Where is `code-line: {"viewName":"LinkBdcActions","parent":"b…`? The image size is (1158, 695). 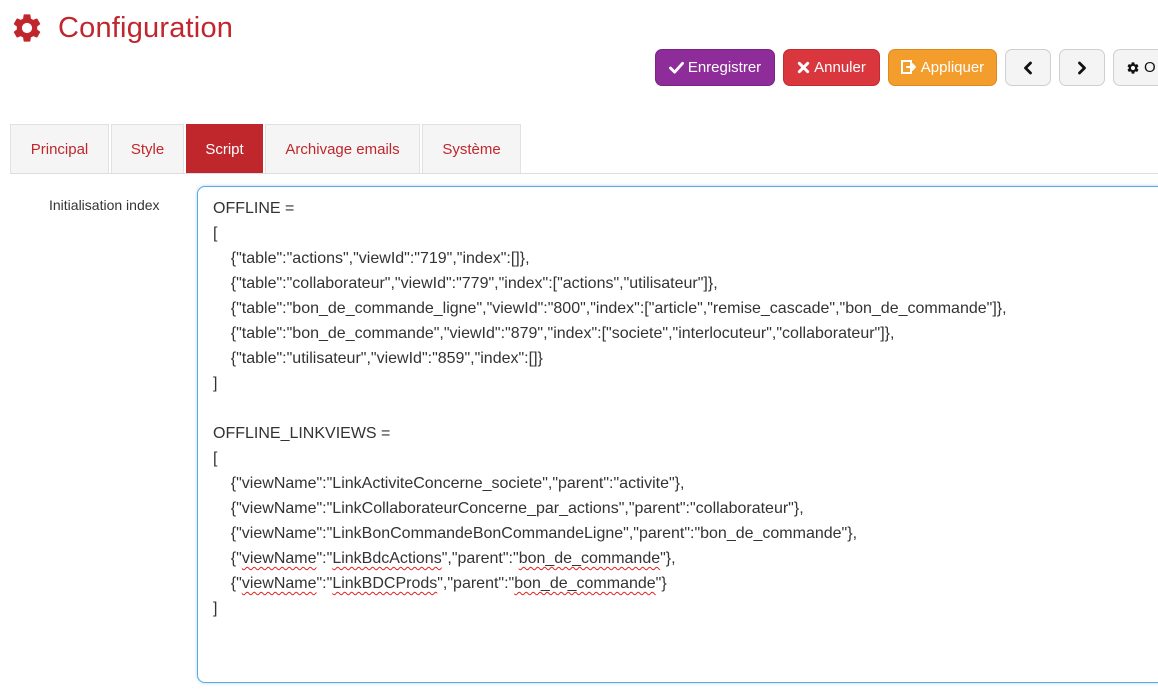
code-line: {"viewName":"LinkBdcActions","parent":"b… is located at coordinates (444, 558).